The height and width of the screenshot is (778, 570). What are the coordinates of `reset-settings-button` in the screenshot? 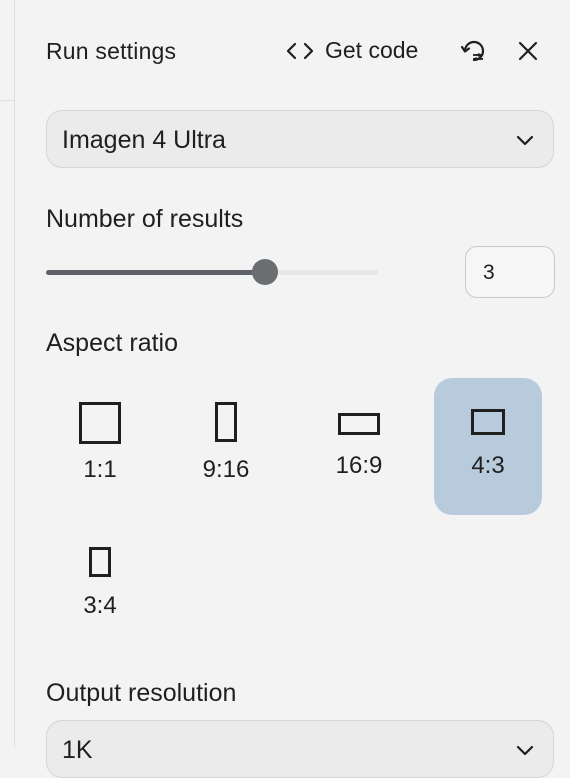 It's located at (474, 51).